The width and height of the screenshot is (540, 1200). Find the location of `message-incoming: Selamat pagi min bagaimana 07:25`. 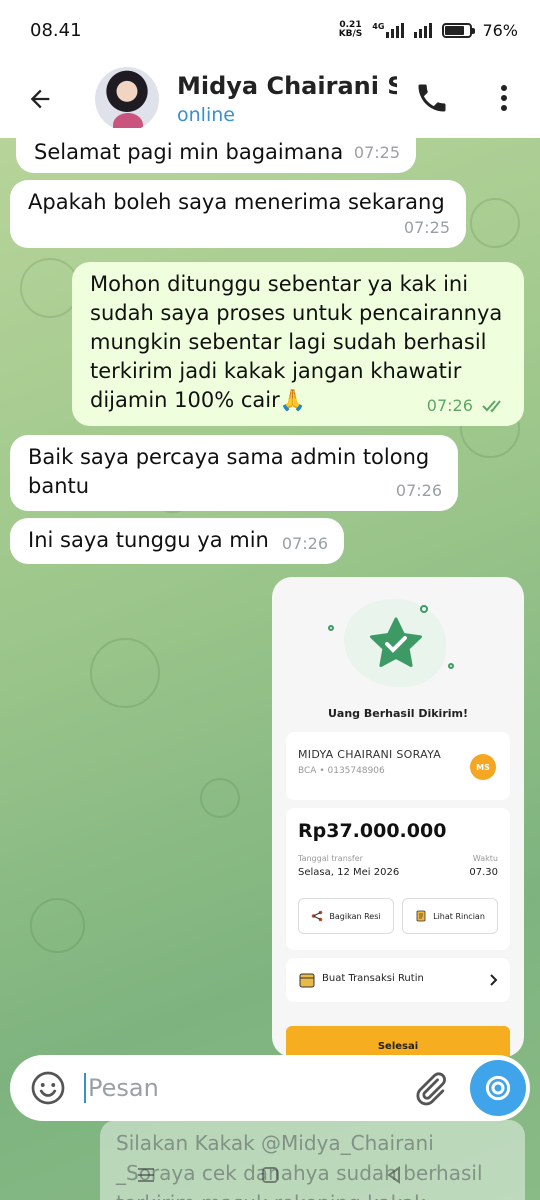

message-incoming: Selamat pagi min bagaimana 07:25 is located at coordinates (216, 150).